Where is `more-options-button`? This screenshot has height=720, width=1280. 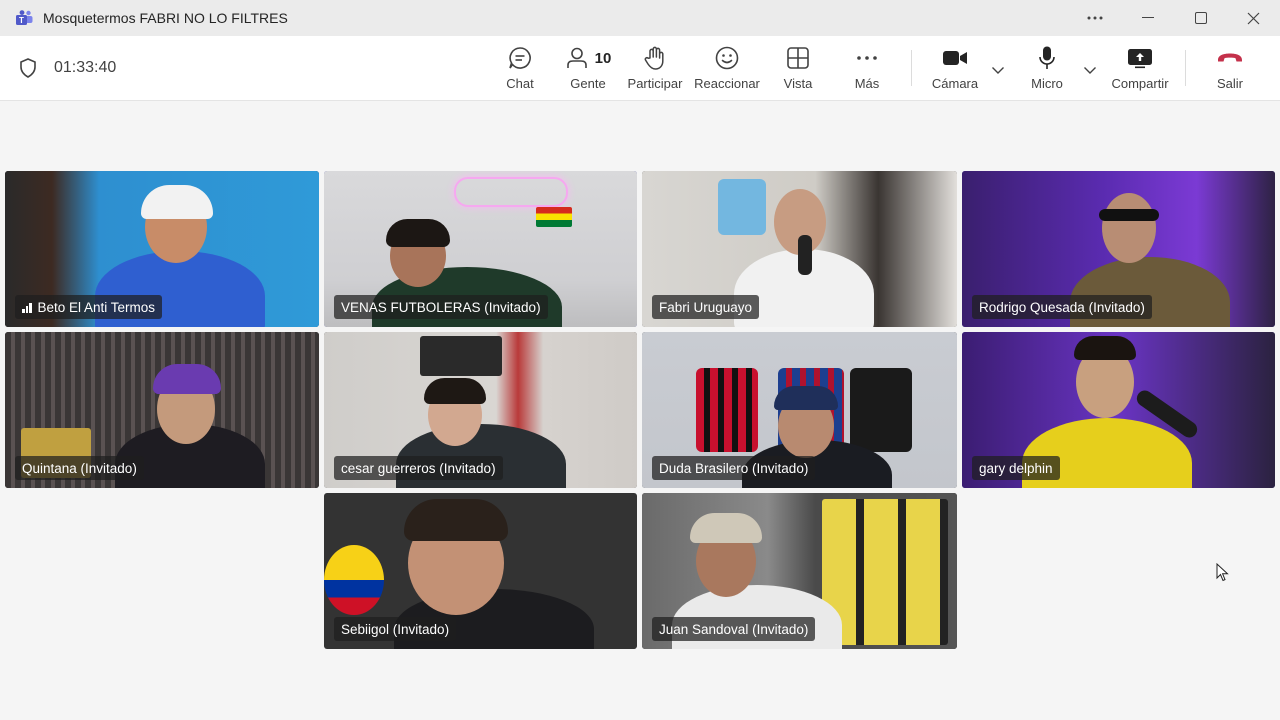
more-options-button is located at coordinates (1094, 18).